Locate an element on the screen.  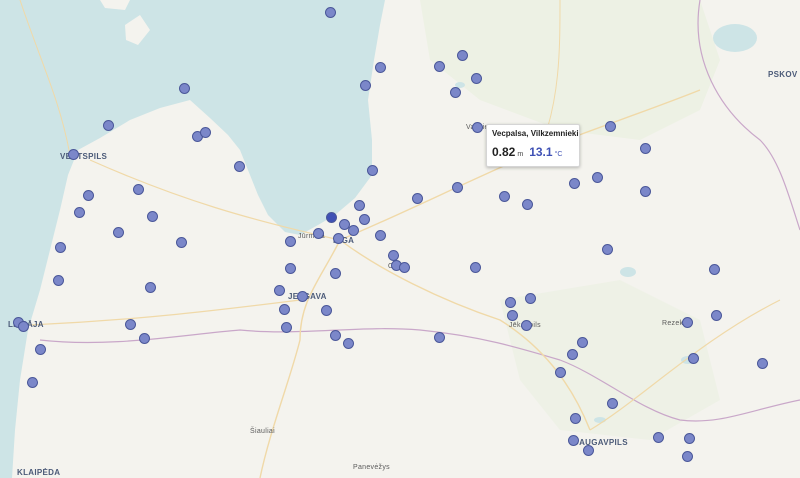
city-label-panevezys: Panevėžys is located at coordinates (371, 467).